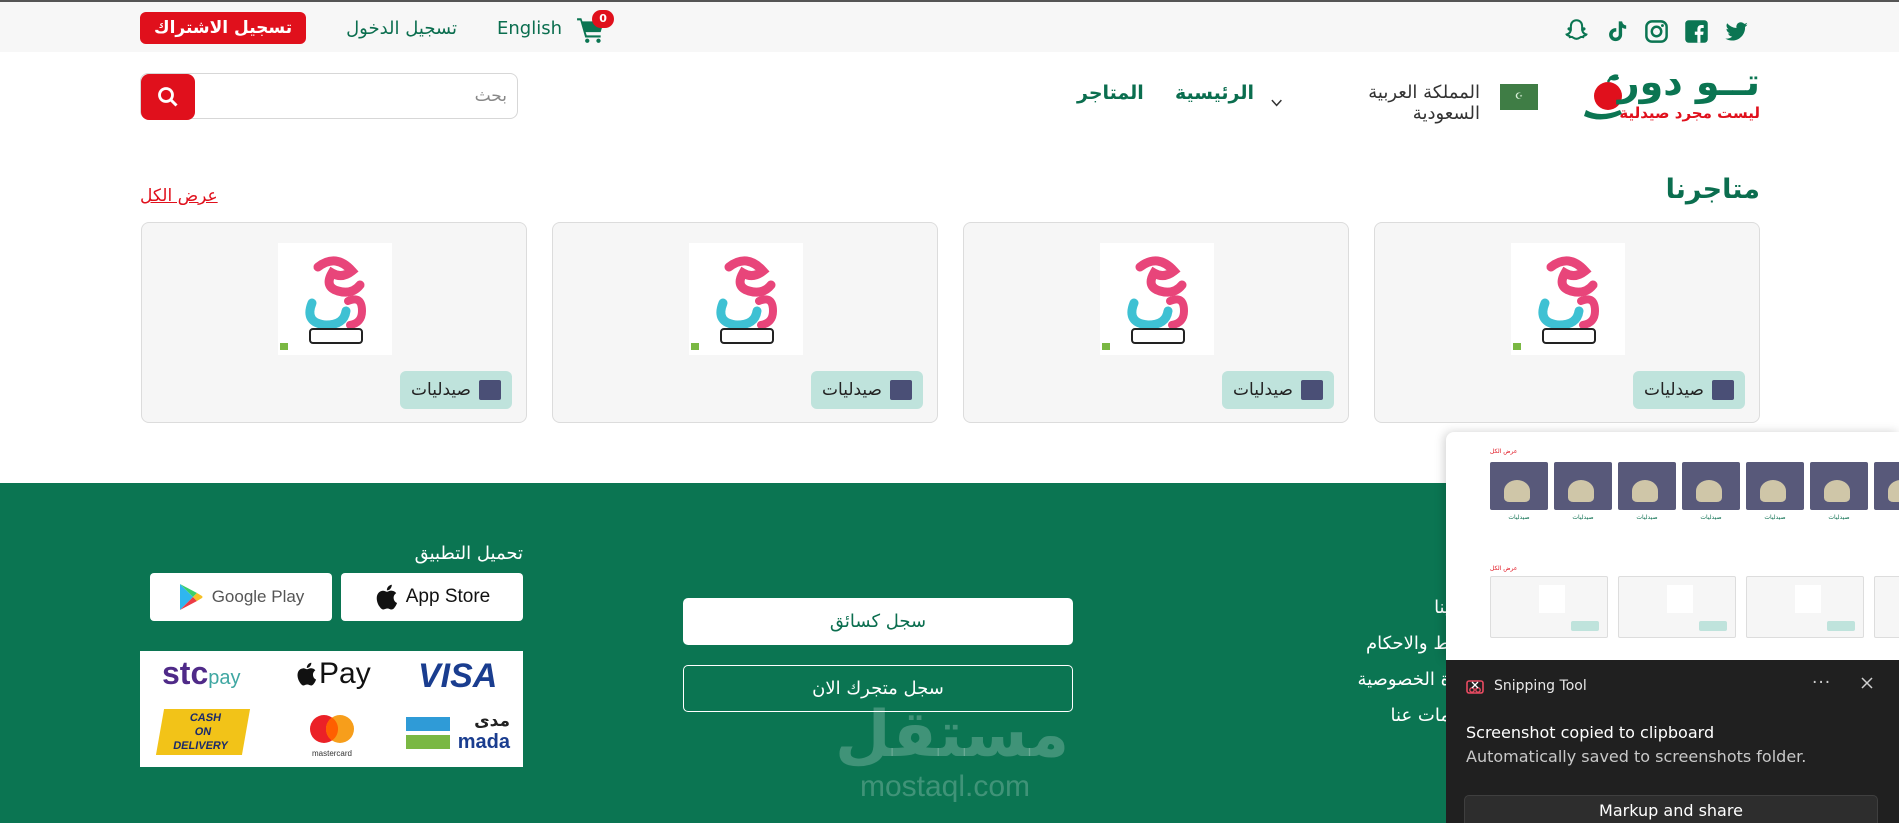 The height and width of the screenshot is (823, 1899). Describe the element at coordinates (483, 742) in the screenshot. I see `mada-english-label: mada` at that location.